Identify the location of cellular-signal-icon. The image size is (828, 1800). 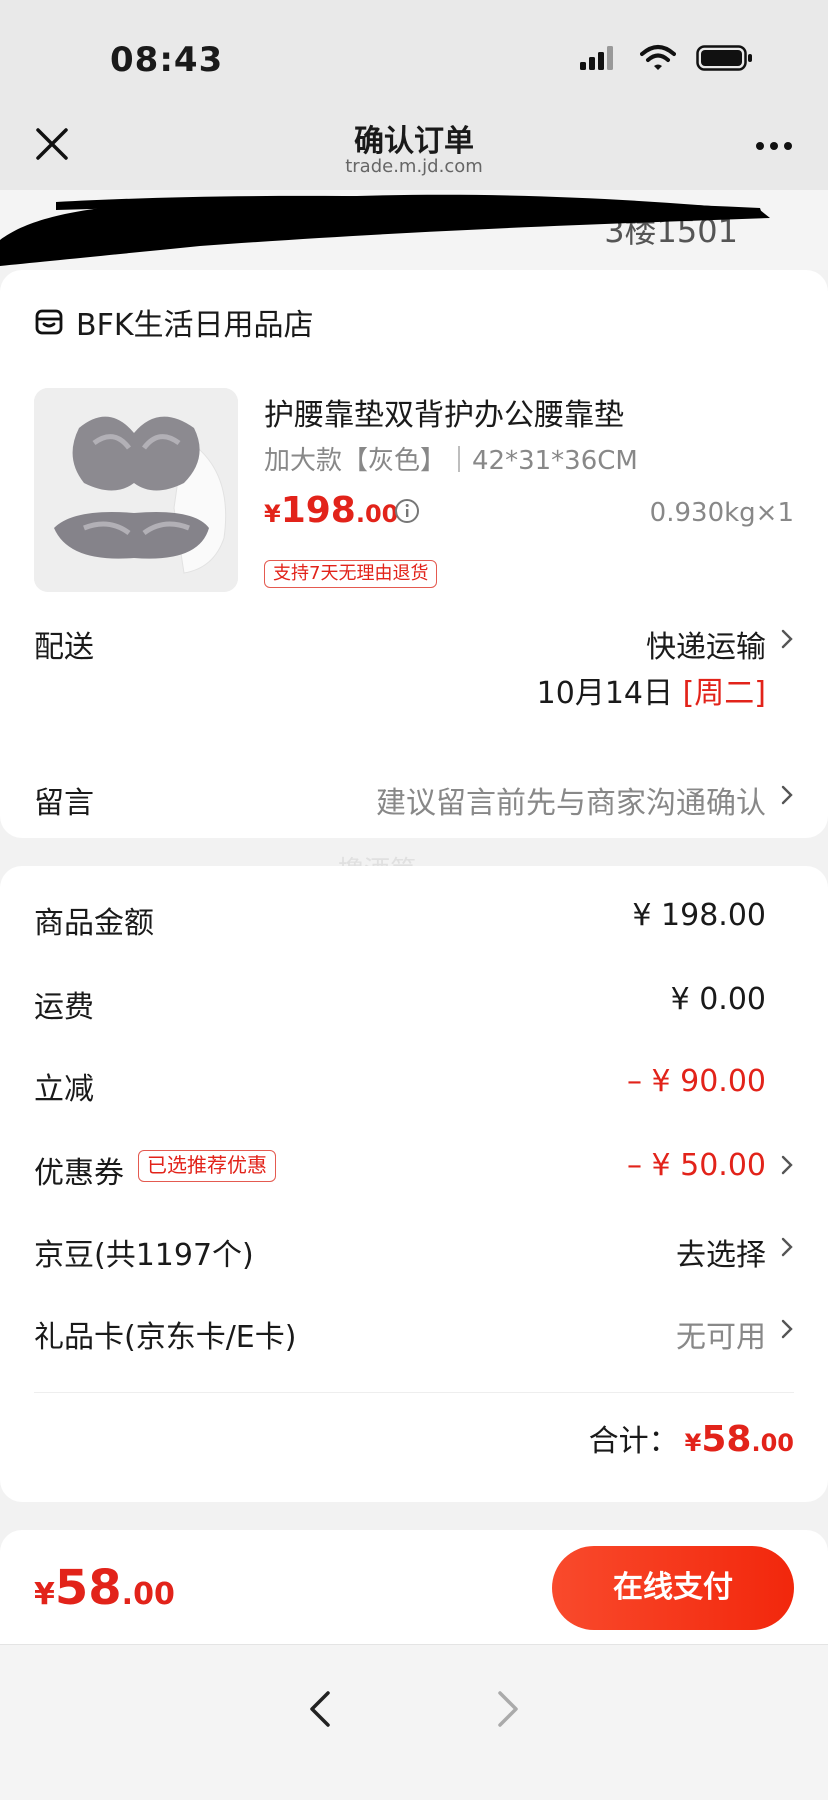
(596, 58).